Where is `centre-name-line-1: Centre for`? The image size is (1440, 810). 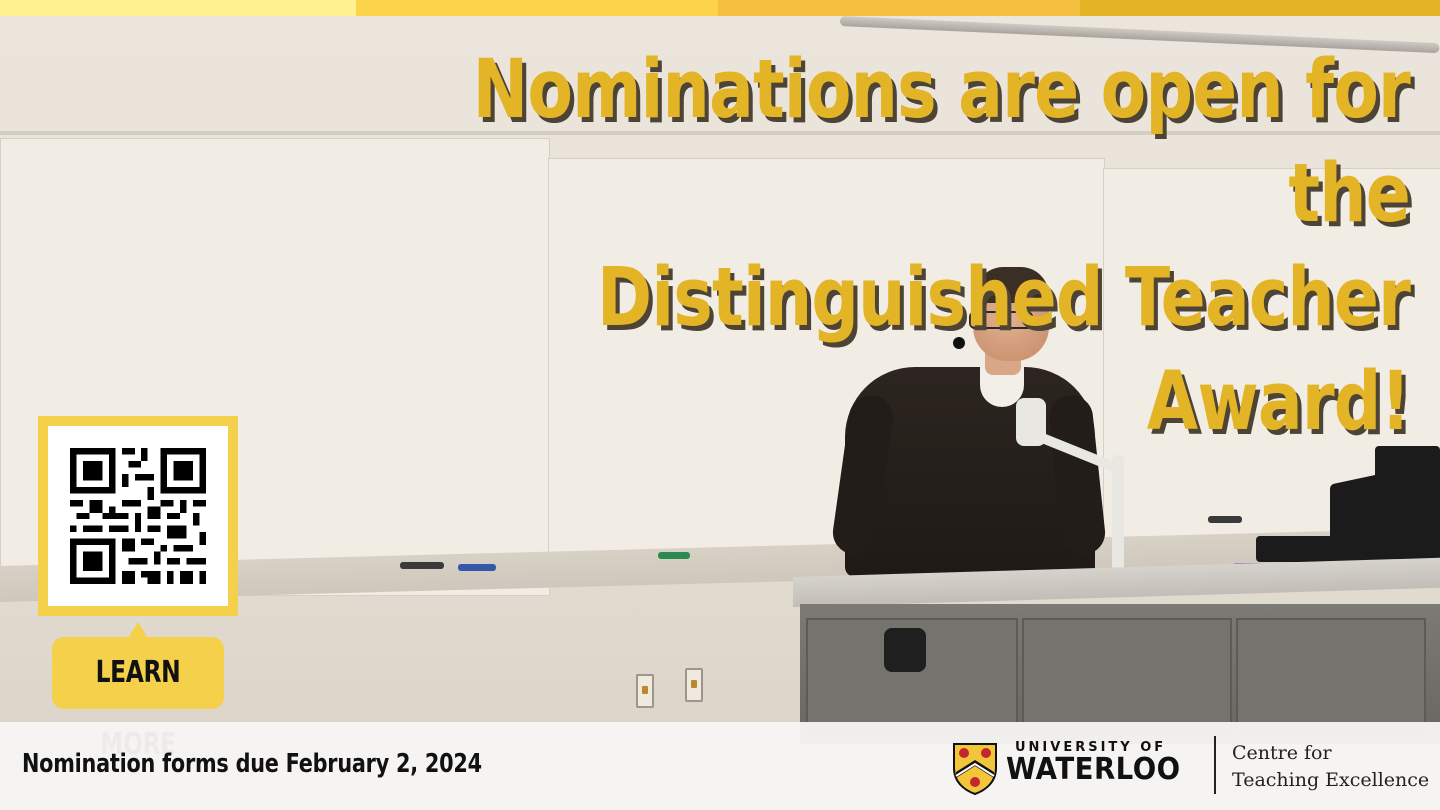
centre-name-line-1: Centre for is located at coordinates (1282, 753).